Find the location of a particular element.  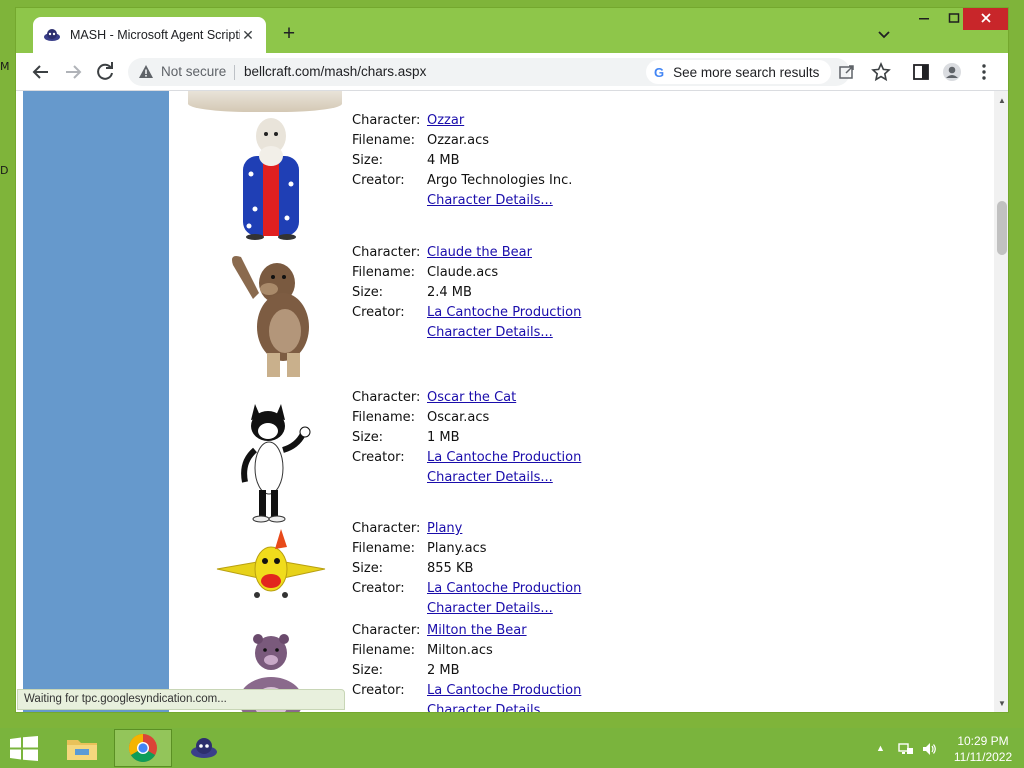

search-suggestion-chip: G See more search results is located at coordinates (738, 72).